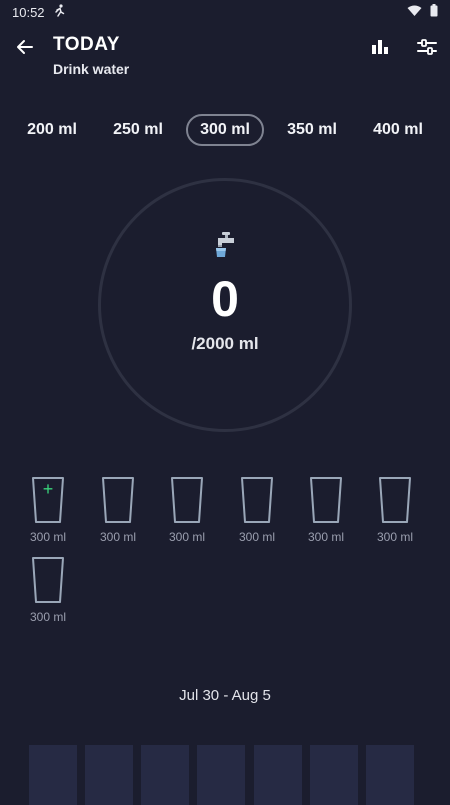 This screenshot has width=450, height=805. I want to click on wifi-icon, so click(414, 12).